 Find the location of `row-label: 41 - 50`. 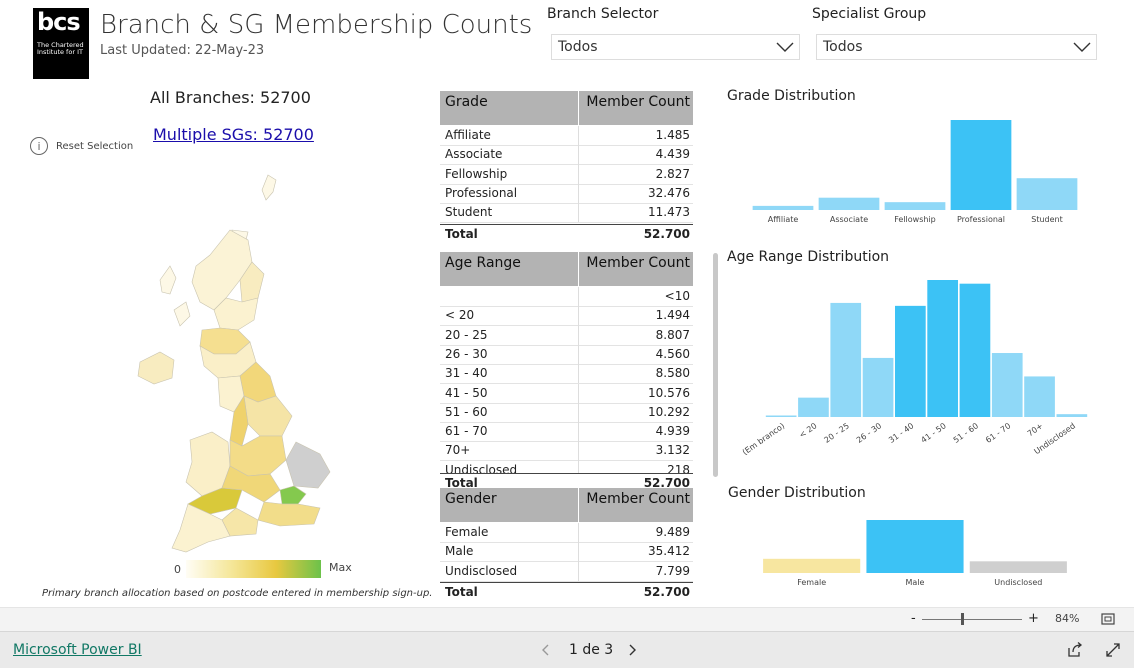

row-label: 41 - 50 is located at coordinates (466, 392).